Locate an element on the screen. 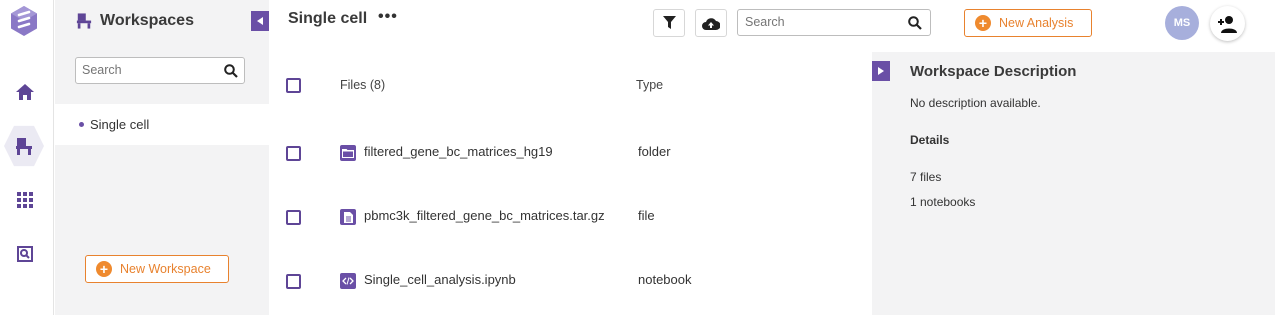 This screenshot has width=1275, height=315. more-options-icon: ••• is located at coordinates (388, 17).